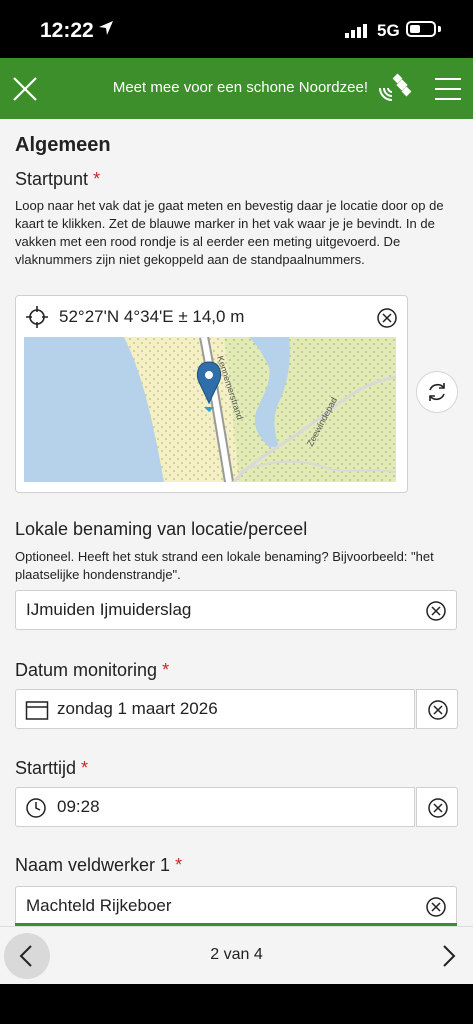  I want to click on chevron-right-icon, so click(449, 956).